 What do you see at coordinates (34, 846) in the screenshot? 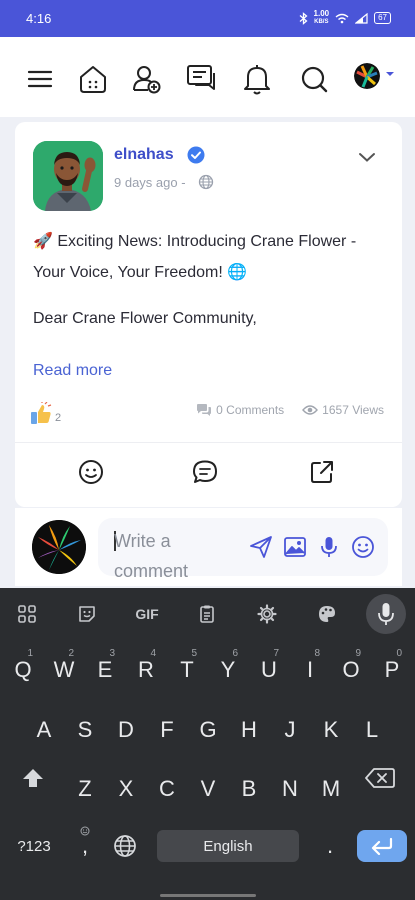
I see `symbols-key: ?123` at bounding box center [34, 846].